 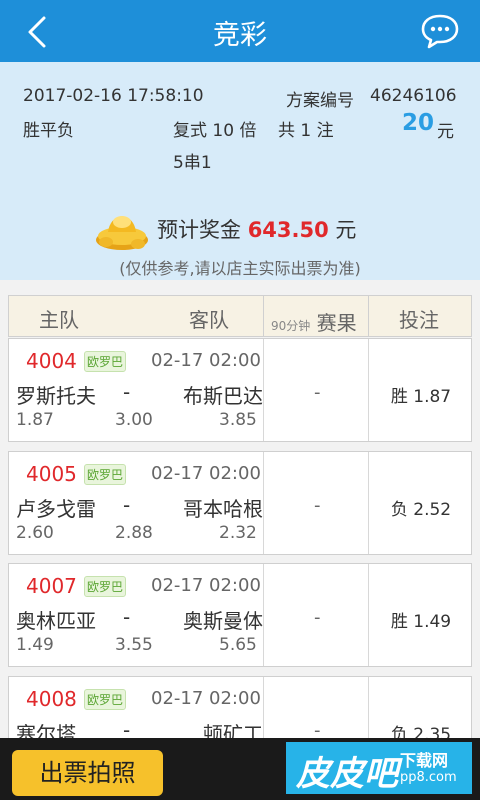 I want to click on bet-selection: 负 2.52, so click(x=421, y=510).